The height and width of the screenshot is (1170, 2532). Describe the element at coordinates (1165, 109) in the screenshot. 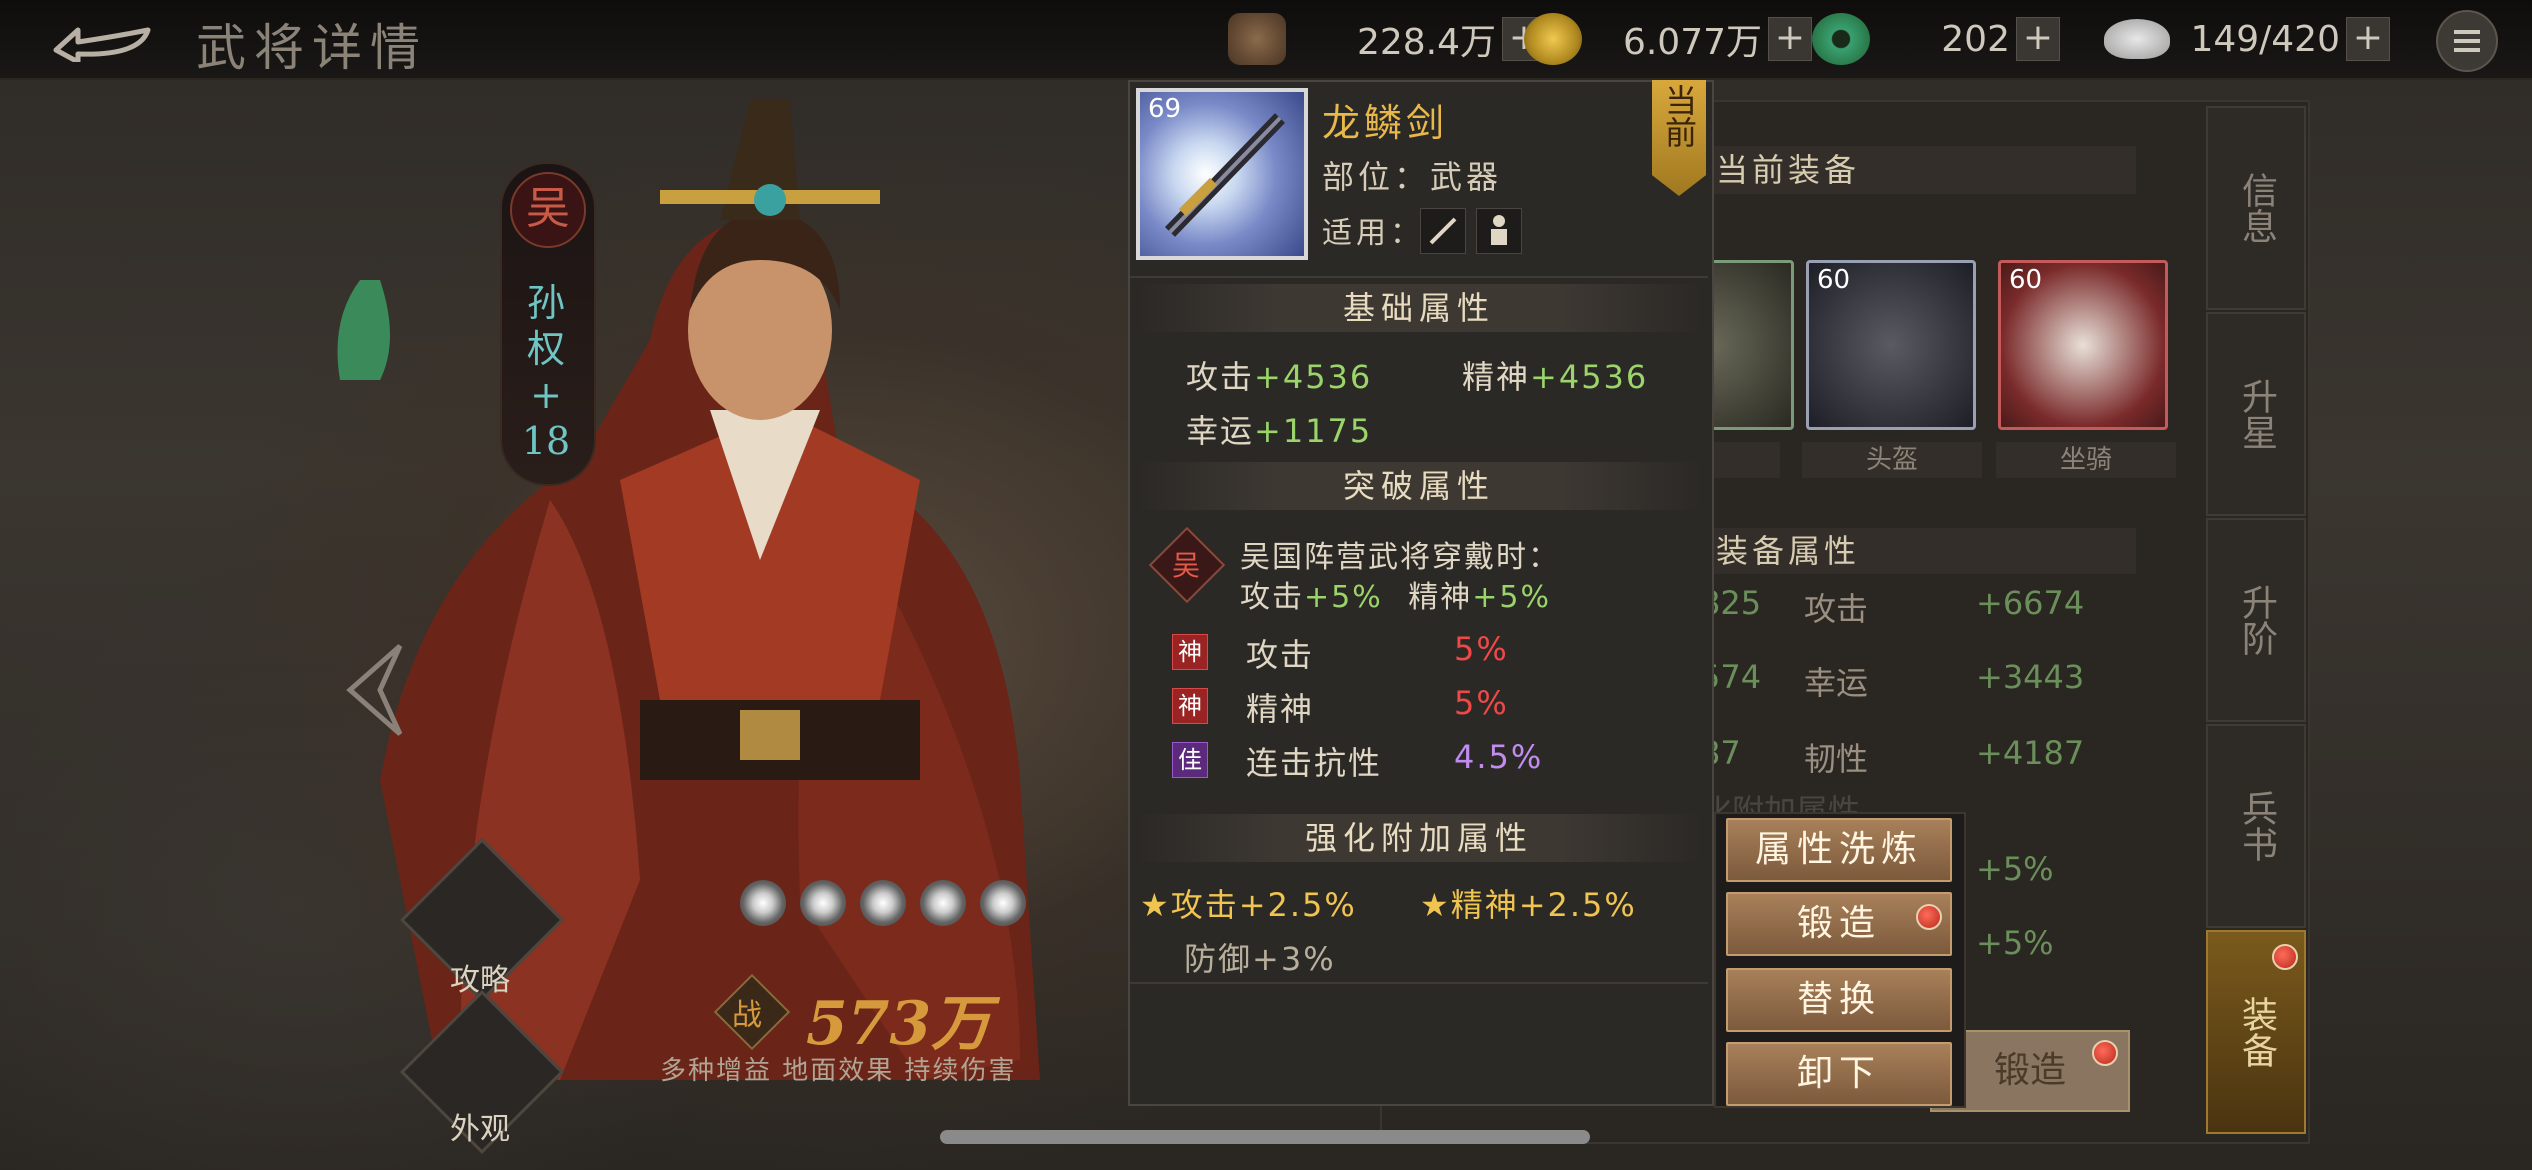

I see `item-level: 69` at that location.